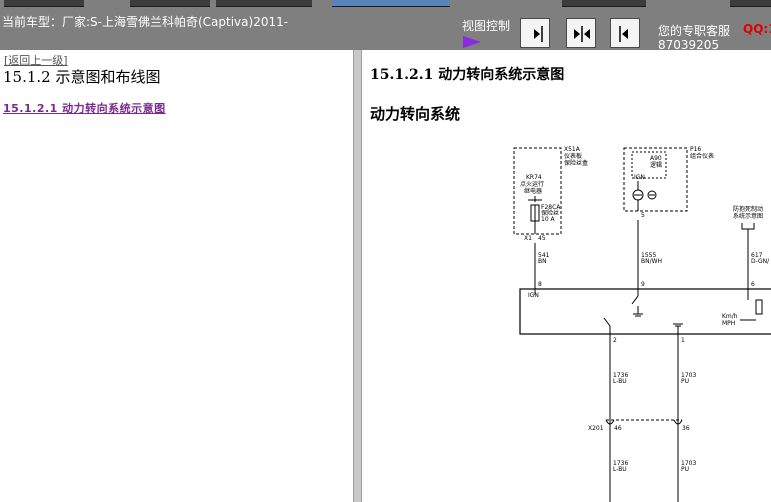 The height and width of the screenshot is (502, 771). Describe the element at coordinates (685, 469) in the screenshot. I see `wire-1703b-color: PU` at that location.